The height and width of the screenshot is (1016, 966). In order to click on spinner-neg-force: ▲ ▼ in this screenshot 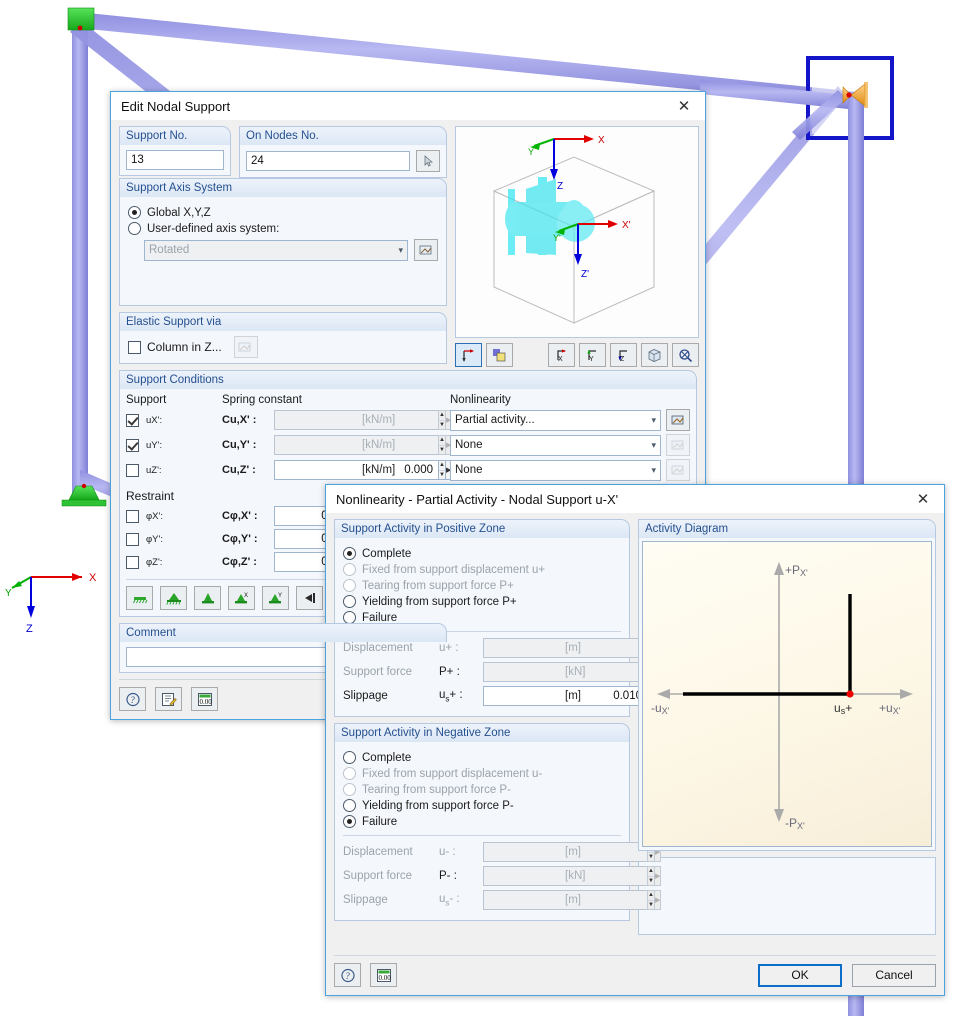, I will do `click(651, 876)`.